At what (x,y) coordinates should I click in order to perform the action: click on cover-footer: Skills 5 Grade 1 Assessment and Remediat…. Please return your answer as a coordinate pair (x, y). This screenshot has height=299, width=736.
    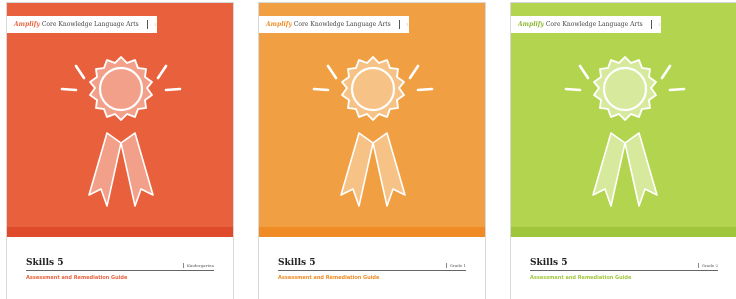
    Looking at the image, I should click on (372, 269).